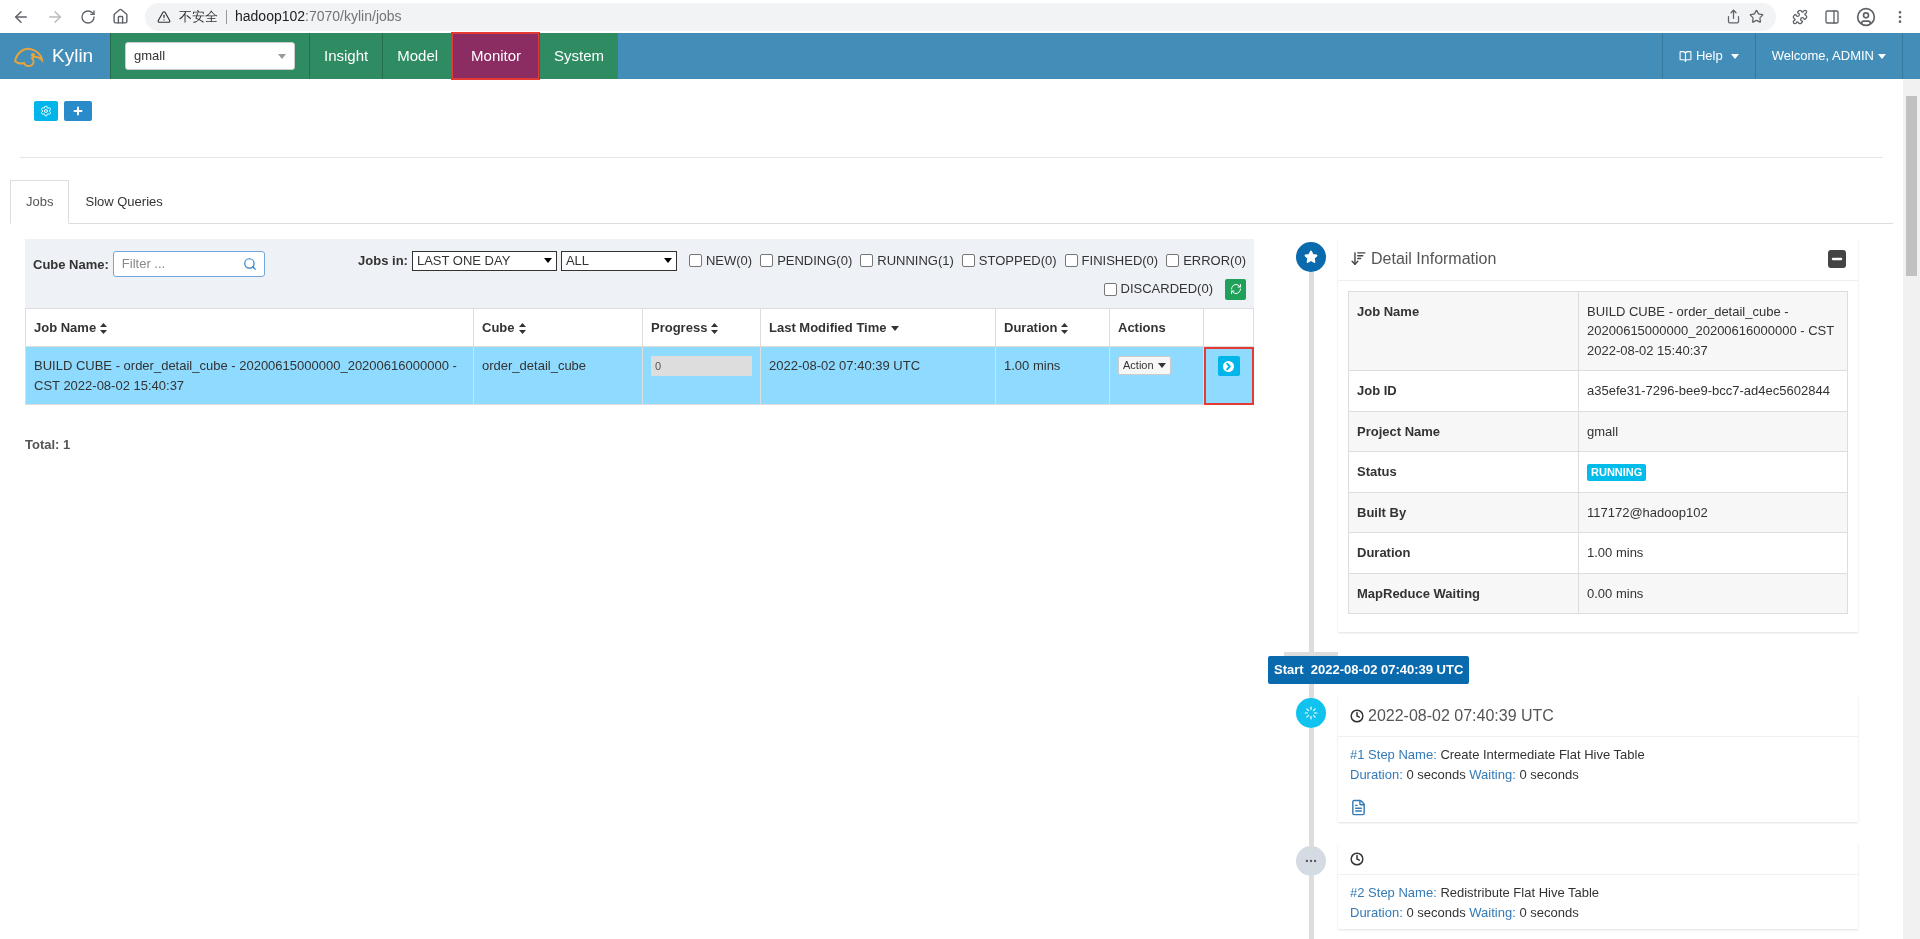 The image size is (1920, 939). I want to click on book-icon, so click(1685, 56).